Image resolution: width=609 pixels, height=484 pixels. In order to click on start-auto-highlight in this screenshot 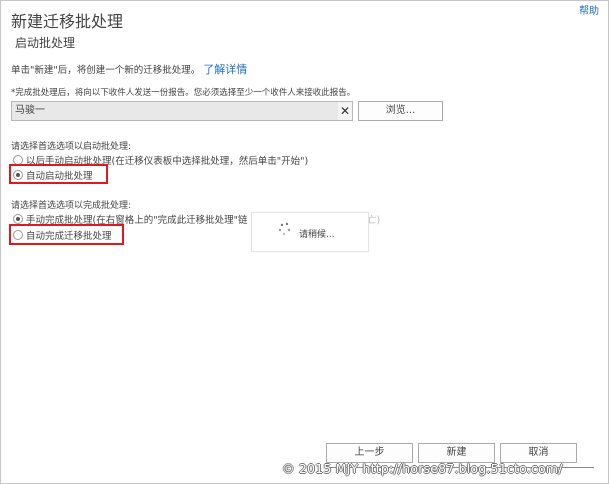, I will do `click(58, 174)`.